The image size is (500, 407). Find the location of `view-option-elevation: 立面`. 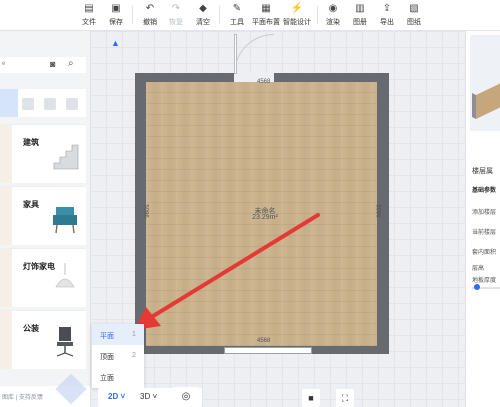

view-option-elevation: 立面 is located at coordinates (118, 376).